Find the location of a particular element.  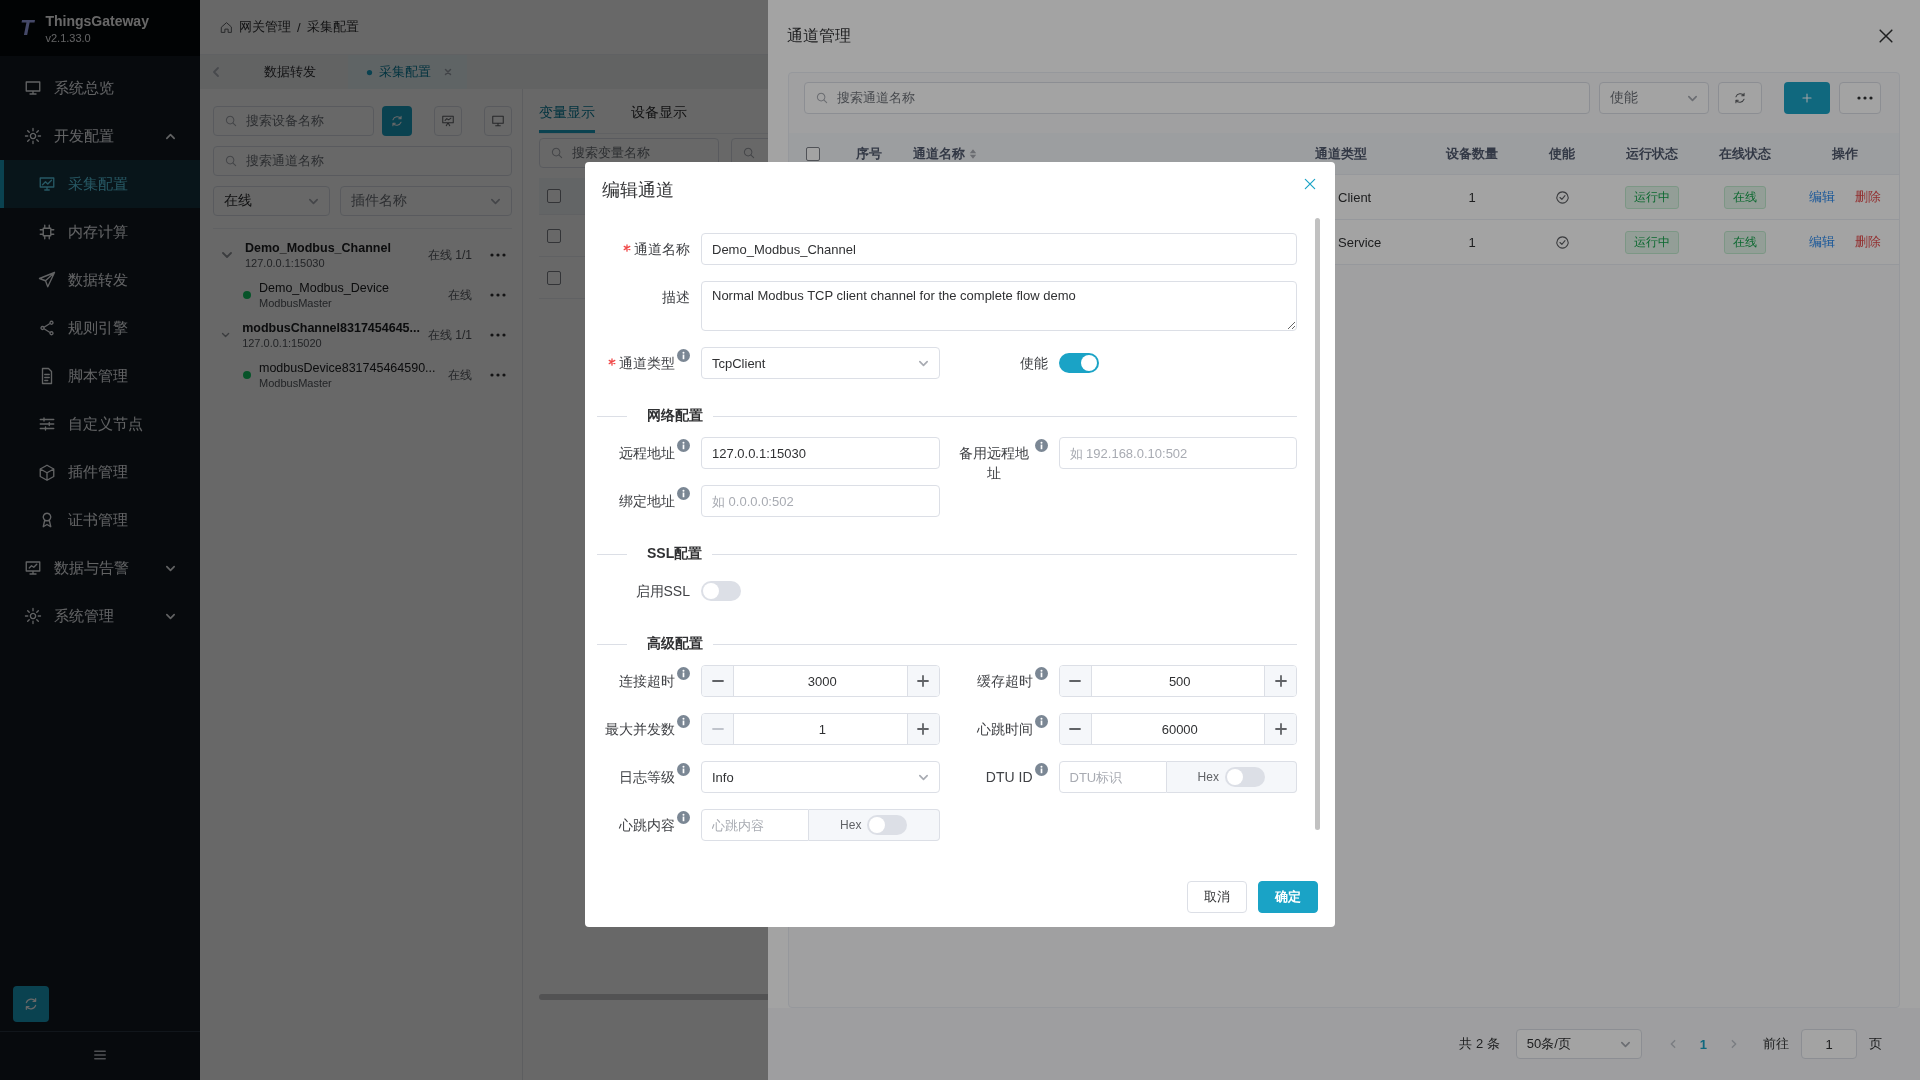

device-status: 在线 is located at coordinates (460, 375).